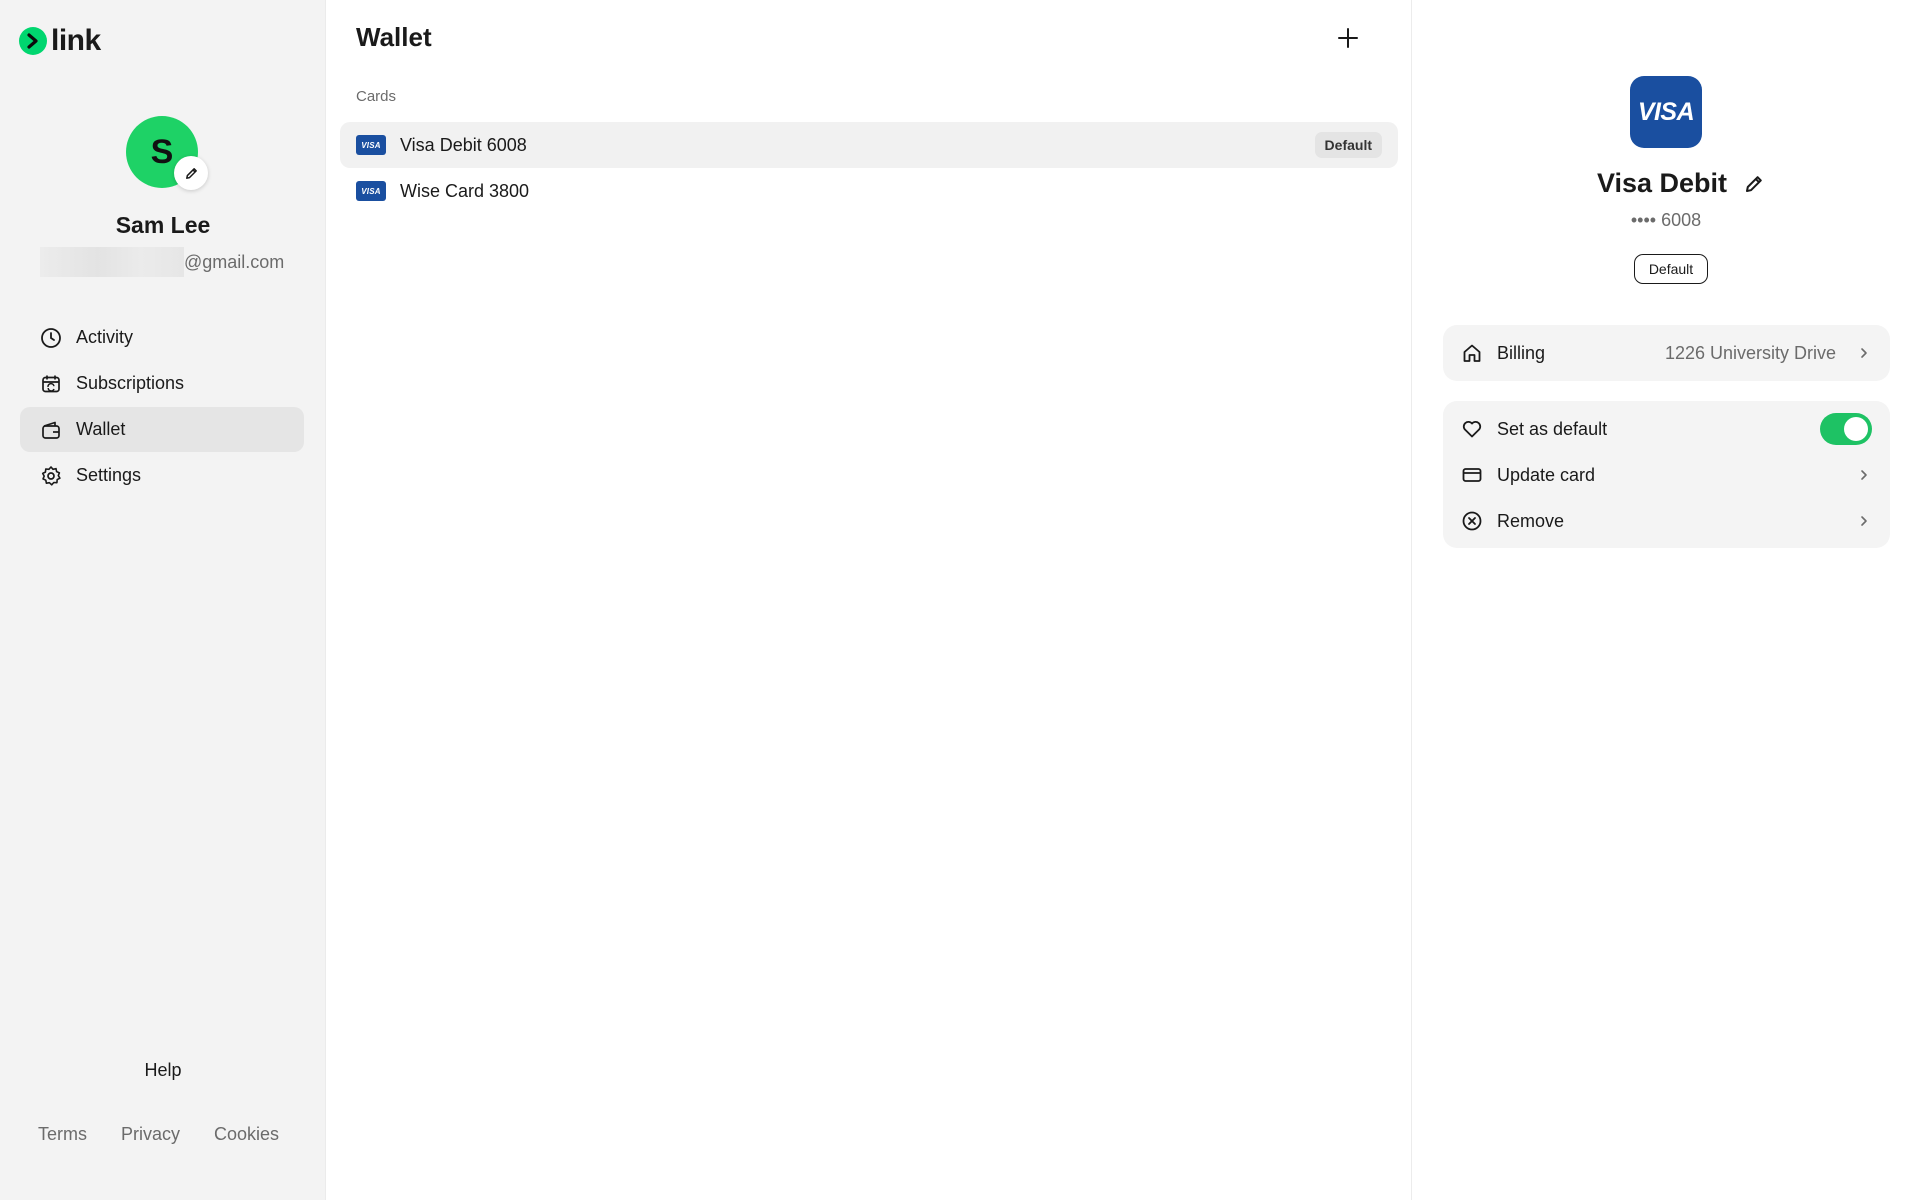  I want to click on sidebar-item-label: Subscriptions, so click(130, 383).